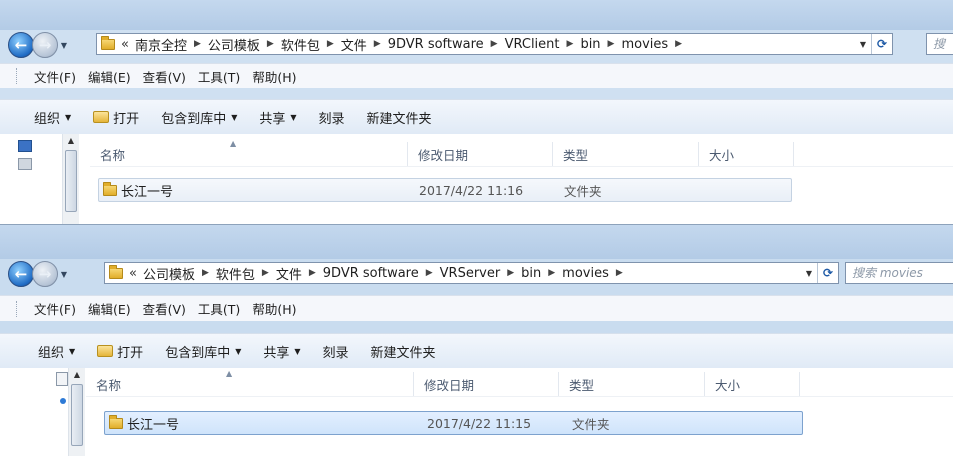  I want to click on computer-icon, so click(25, 146).